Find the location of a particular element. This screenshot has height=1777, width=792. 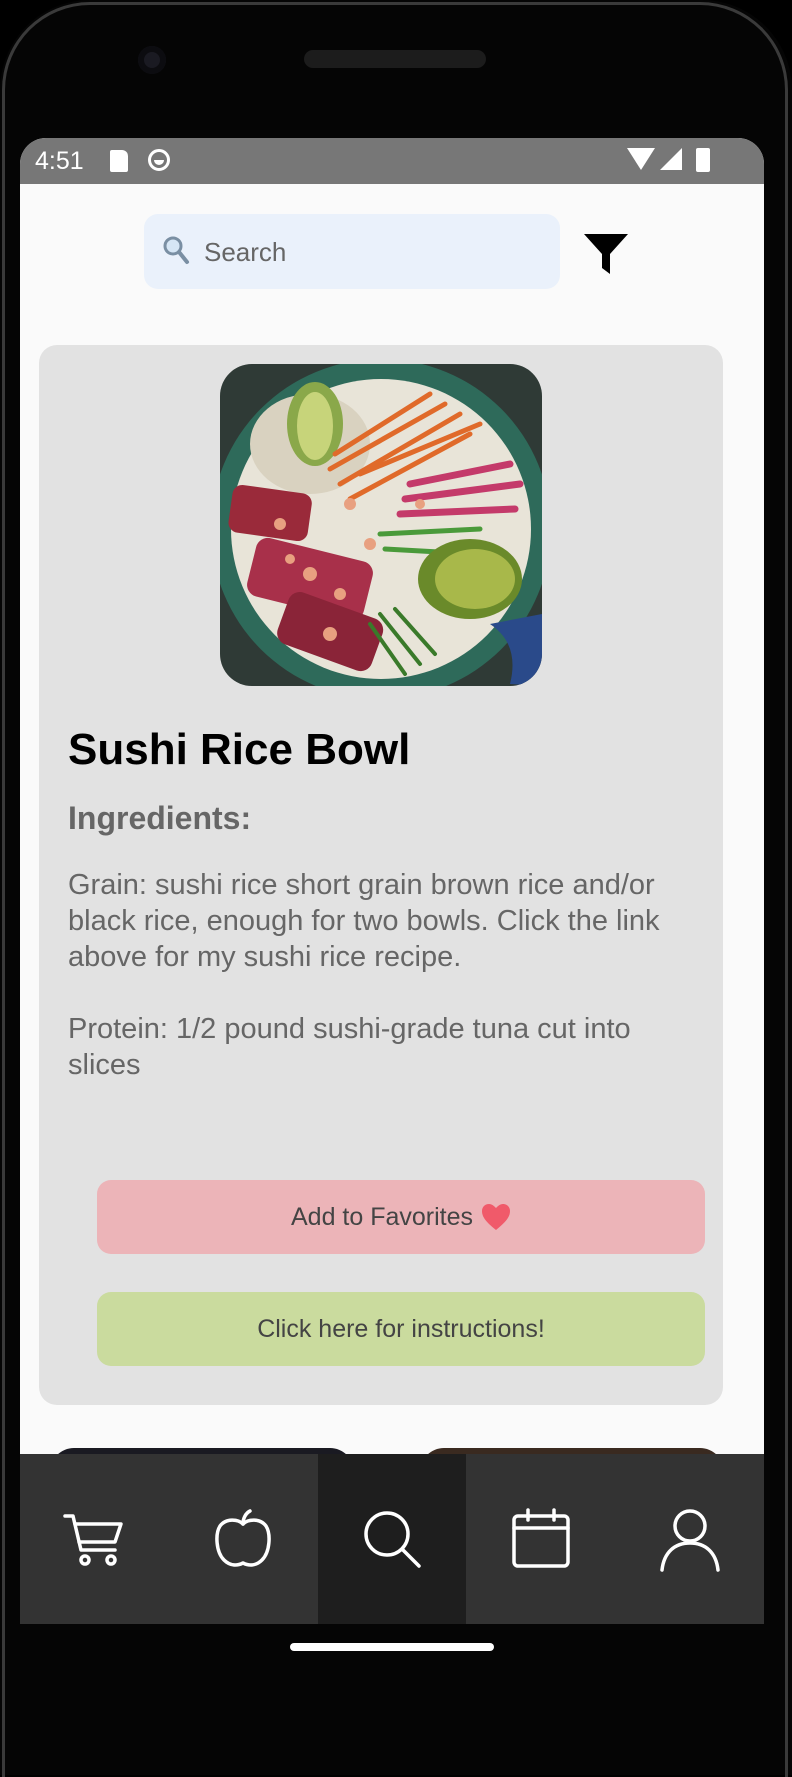

bottom-nav is located at coordinates (392, 1539).